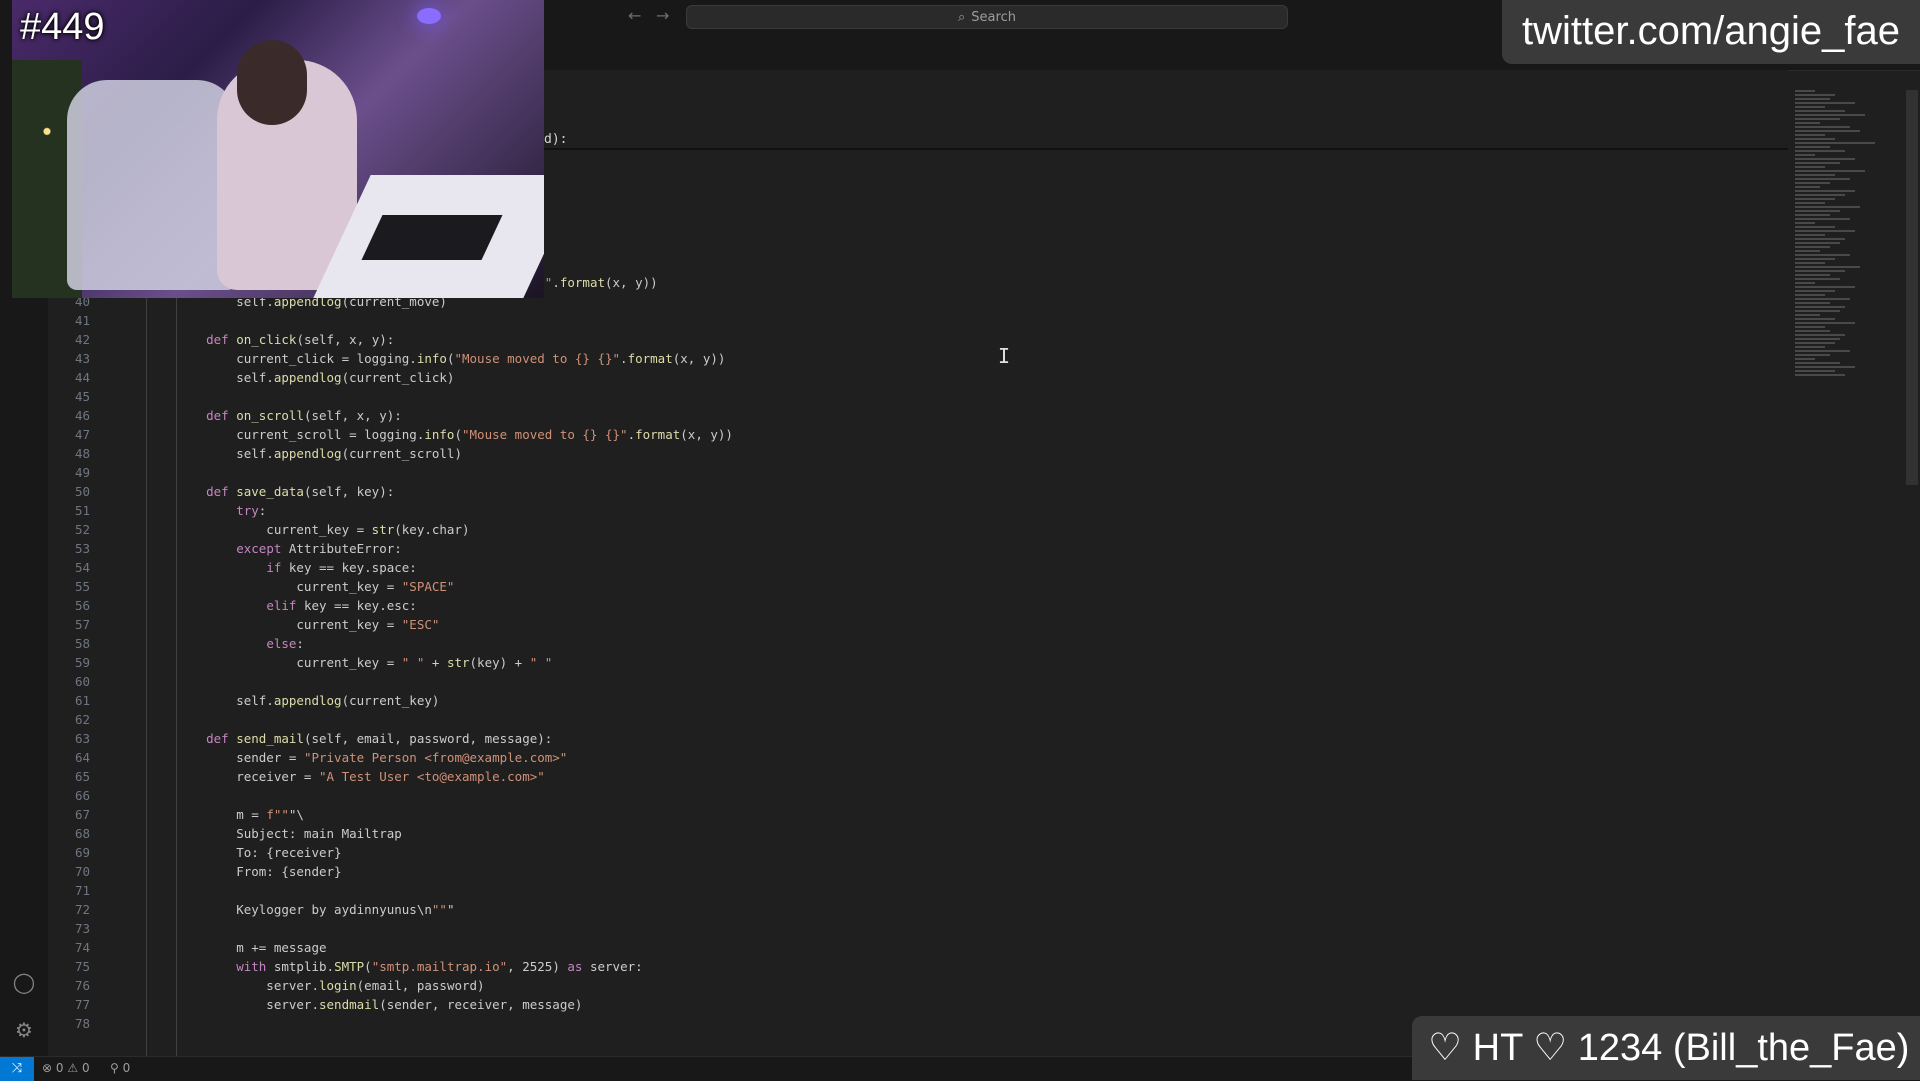 The image size is (1920, 1081). What do you see at coordinates (85, 1068) in the screenshot?
I see `warning-count: 0` at bounding box center [85, 1068].